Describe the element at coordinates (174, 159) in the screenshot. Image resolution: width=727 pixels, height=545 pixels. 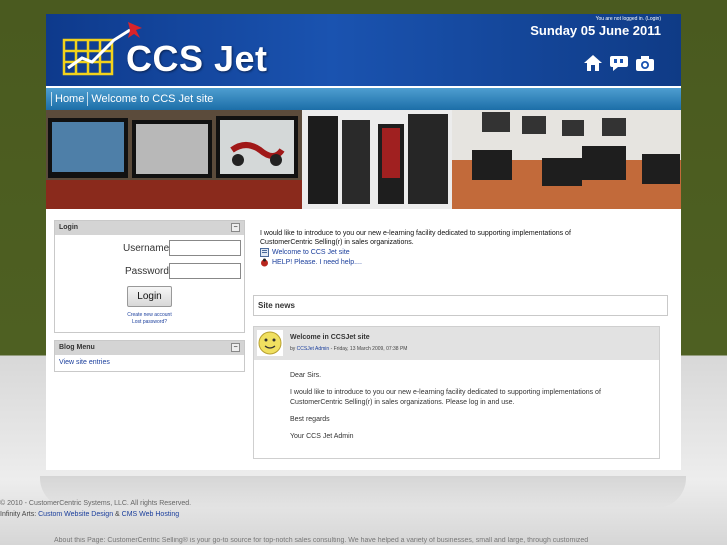
I see `banner-monitors-image` at that location.